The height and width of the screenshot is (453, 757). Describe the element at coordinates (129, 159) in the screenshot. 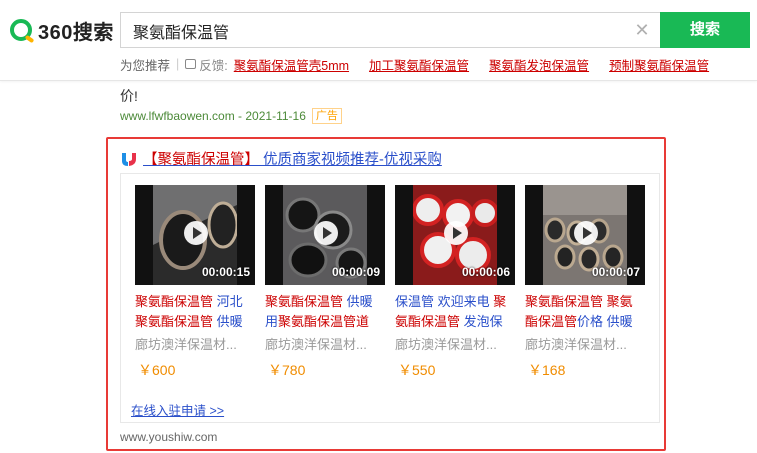

I see `youshi-brand-icon` at that location.